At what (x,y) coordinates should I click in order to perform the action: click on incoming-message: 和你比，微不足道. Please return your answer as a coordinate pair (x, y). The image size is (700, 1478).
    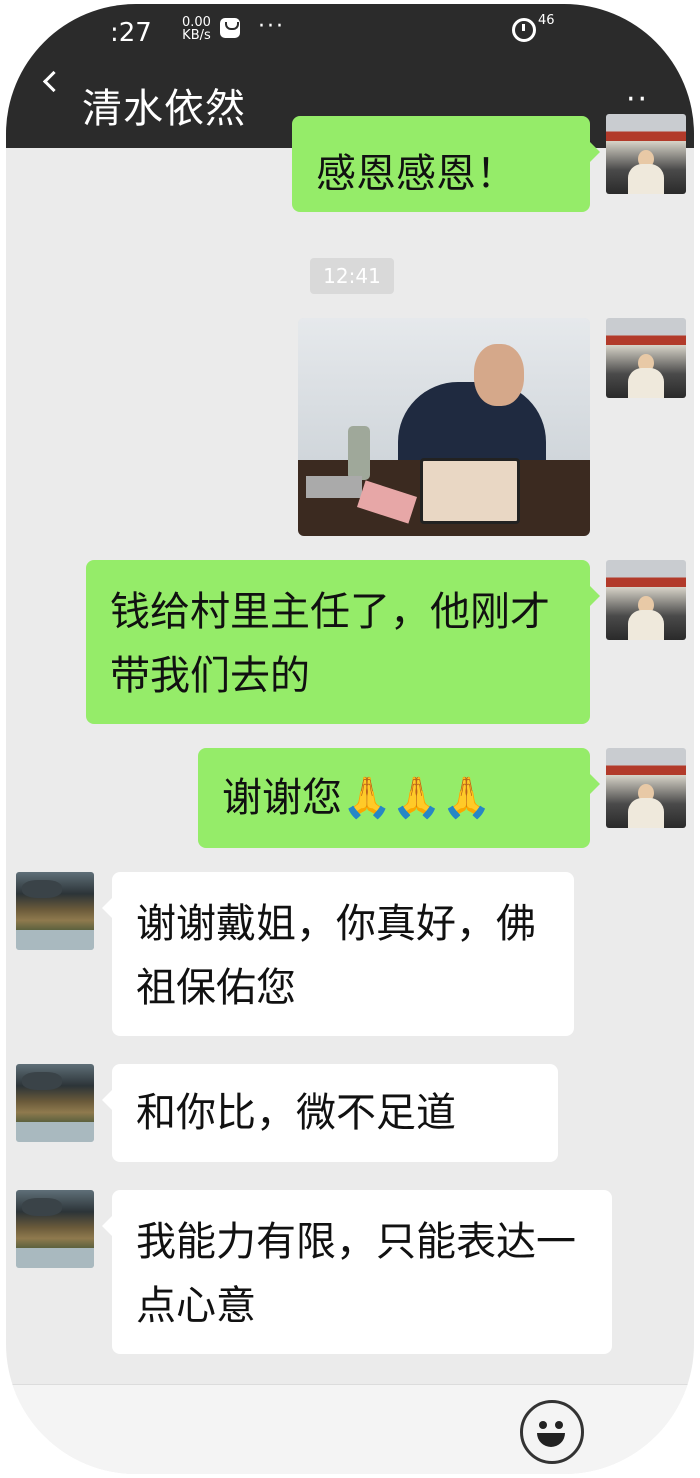
    Looking at the image, I should click on (330, 1113).